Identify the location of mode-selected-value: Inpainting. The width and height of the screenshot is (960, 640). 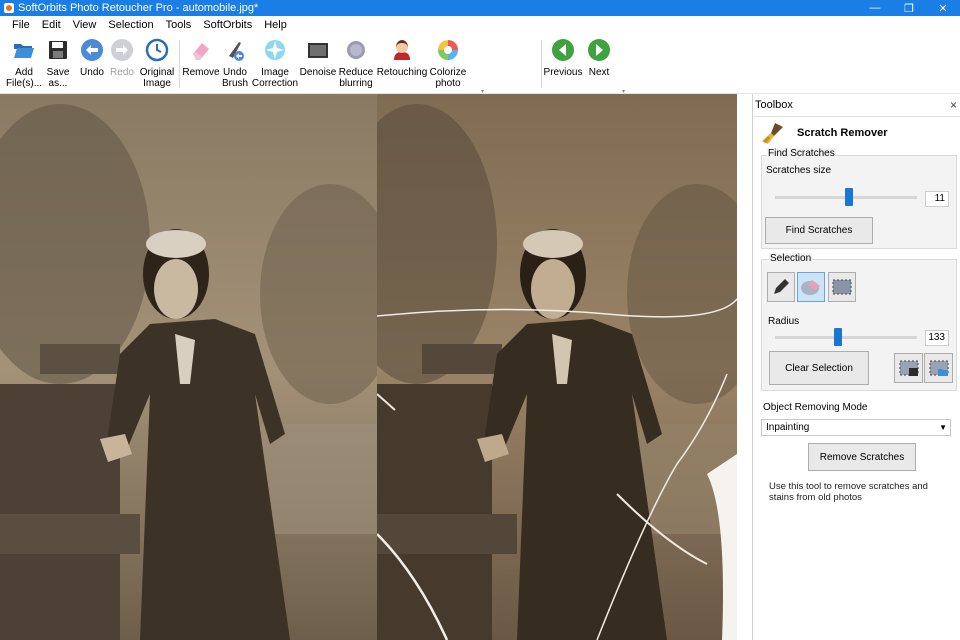
(788, 427).